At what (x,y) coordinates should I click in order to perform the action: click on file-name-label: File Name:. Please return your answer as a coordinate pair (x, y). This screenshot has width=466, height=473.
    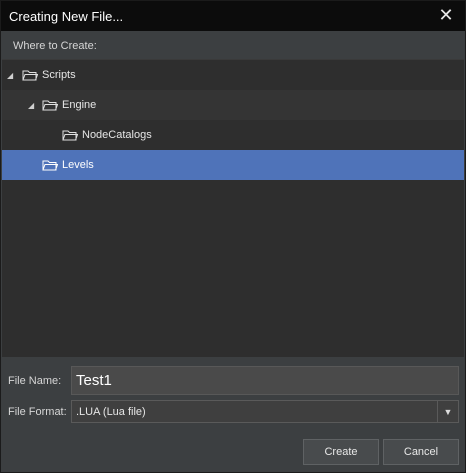
    Looking at the image, I should click on (35, 381).